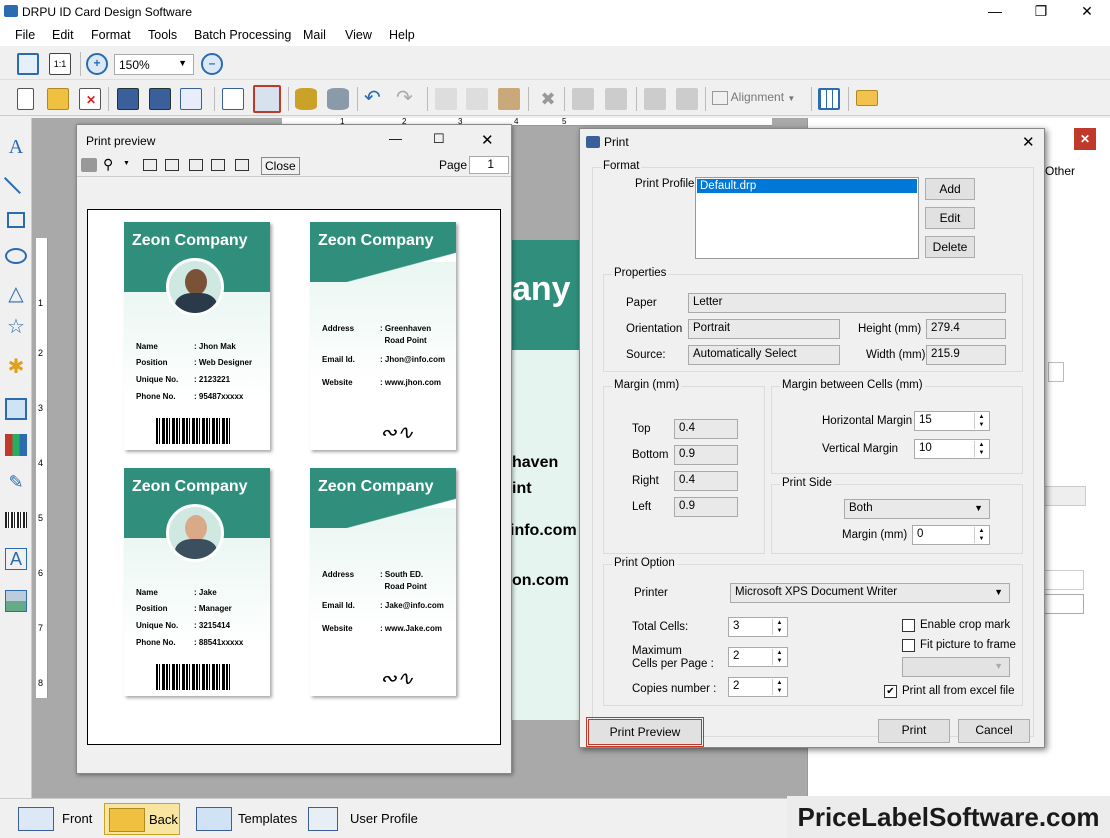 Image resolution: width=1110 pixels, height=838 pixels. I want to click on menu-mail: Mail, so click(314, 35).